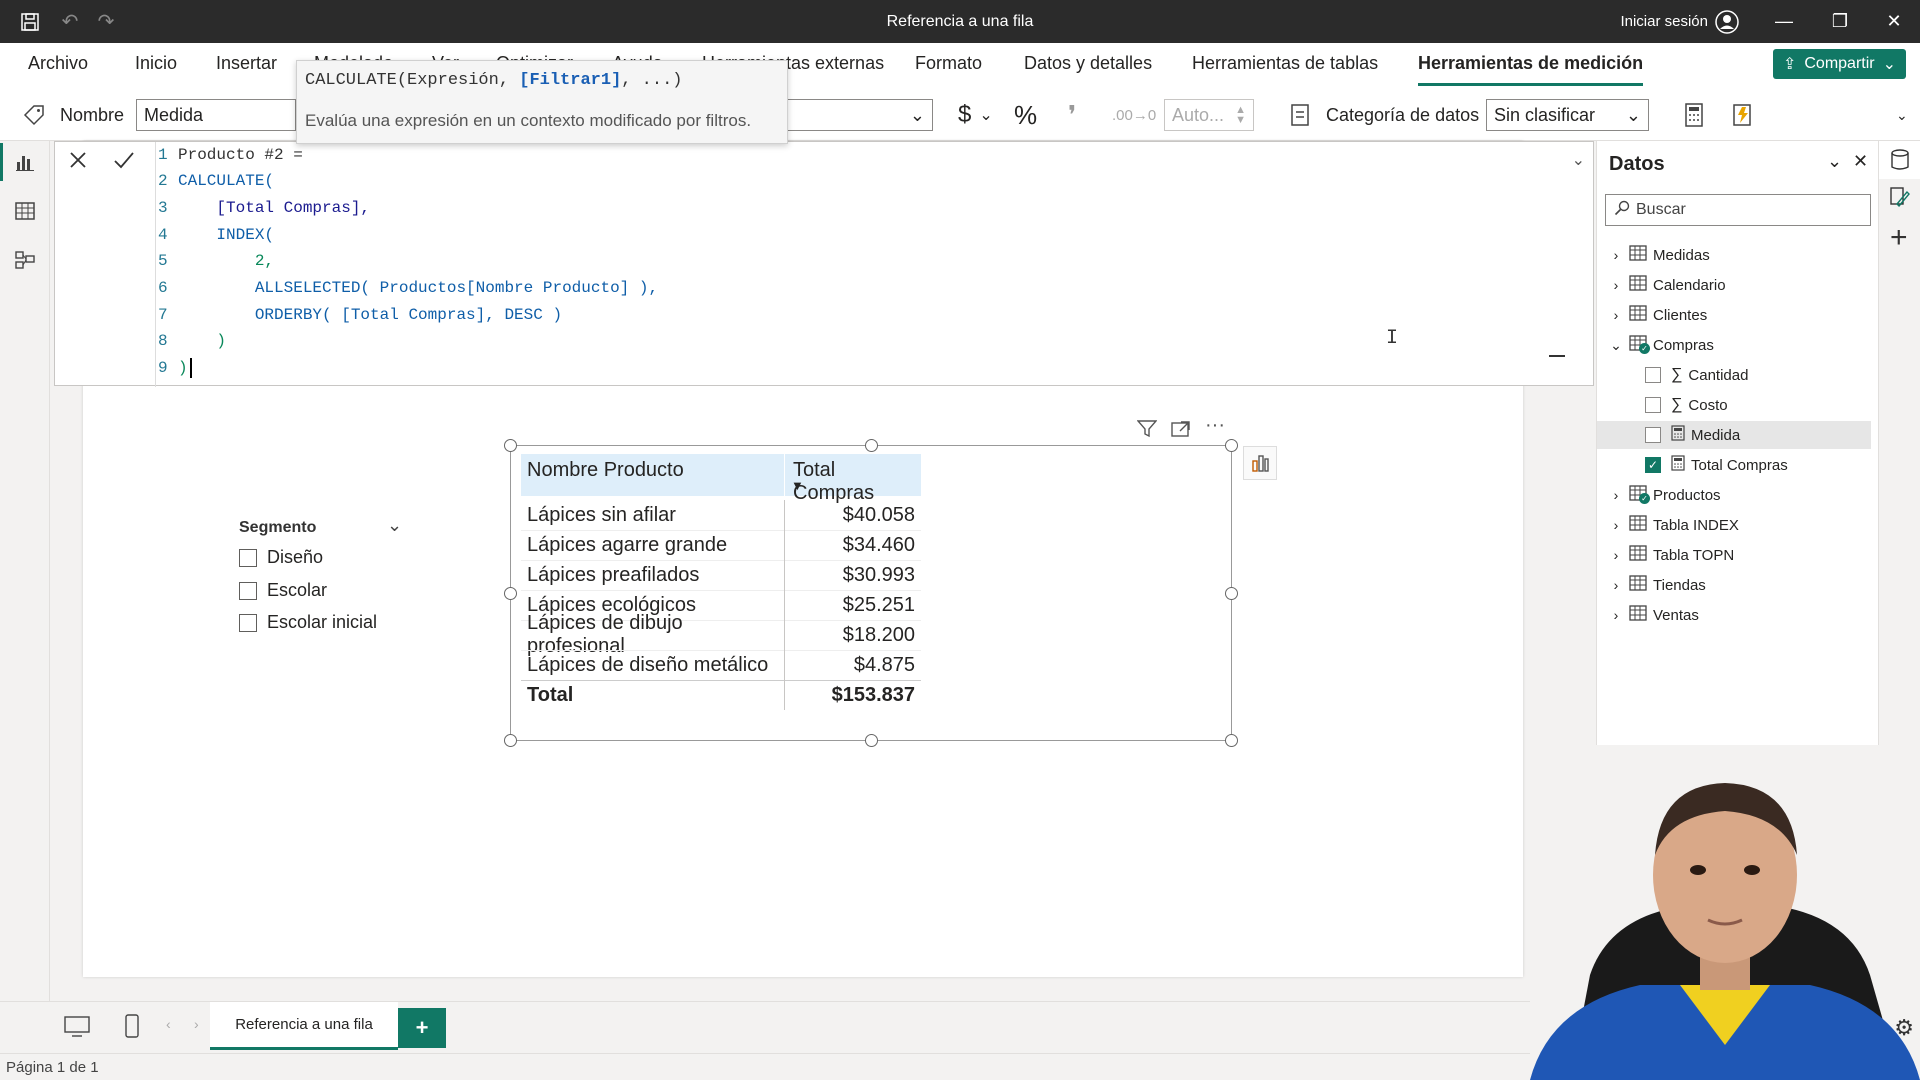  Describe the element at coordinates (1072, 115) in the screenshot. I see `comma-button: ❜` at that location.